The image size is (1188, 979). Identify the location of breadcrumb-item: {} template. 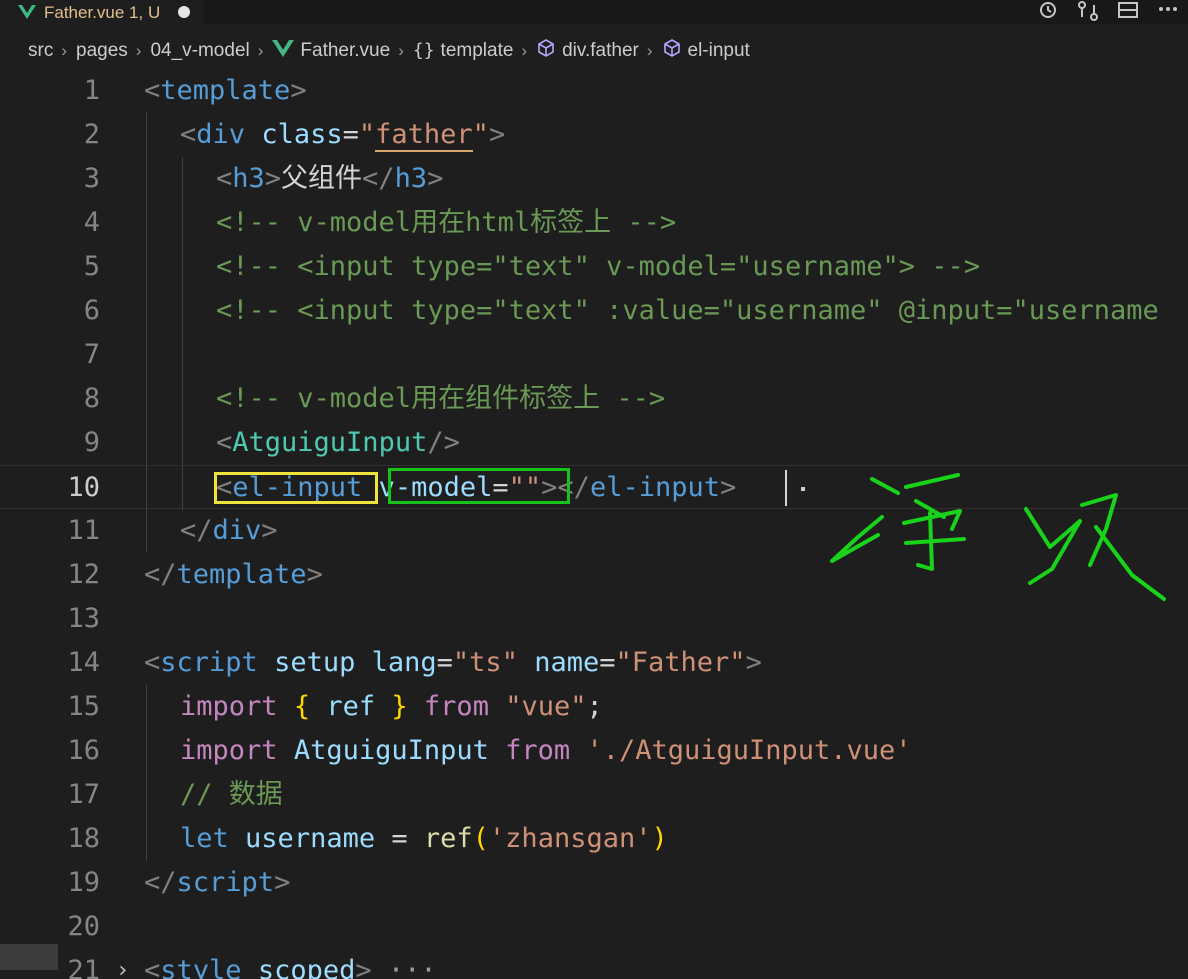
(463, 51).